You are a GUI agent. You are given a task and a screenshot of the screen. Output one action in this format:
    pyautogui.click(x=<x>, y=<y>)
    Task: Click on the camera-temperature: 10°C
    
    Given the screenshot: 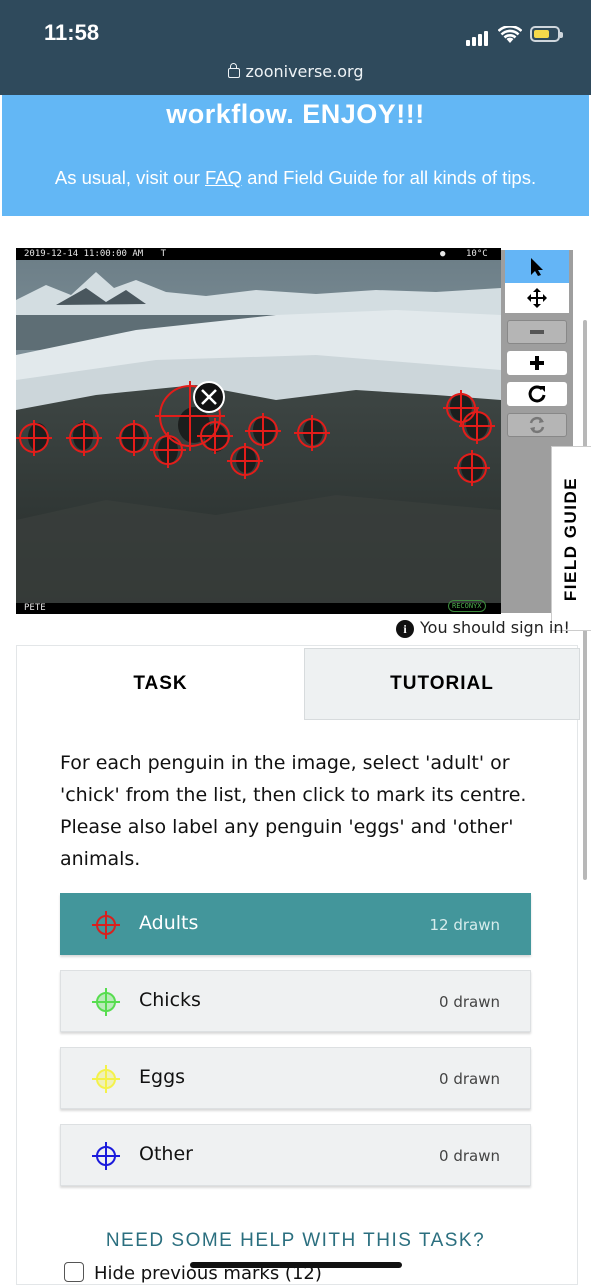 What is the action you would take?
    pyautogui.click(x=477, y=254)
    